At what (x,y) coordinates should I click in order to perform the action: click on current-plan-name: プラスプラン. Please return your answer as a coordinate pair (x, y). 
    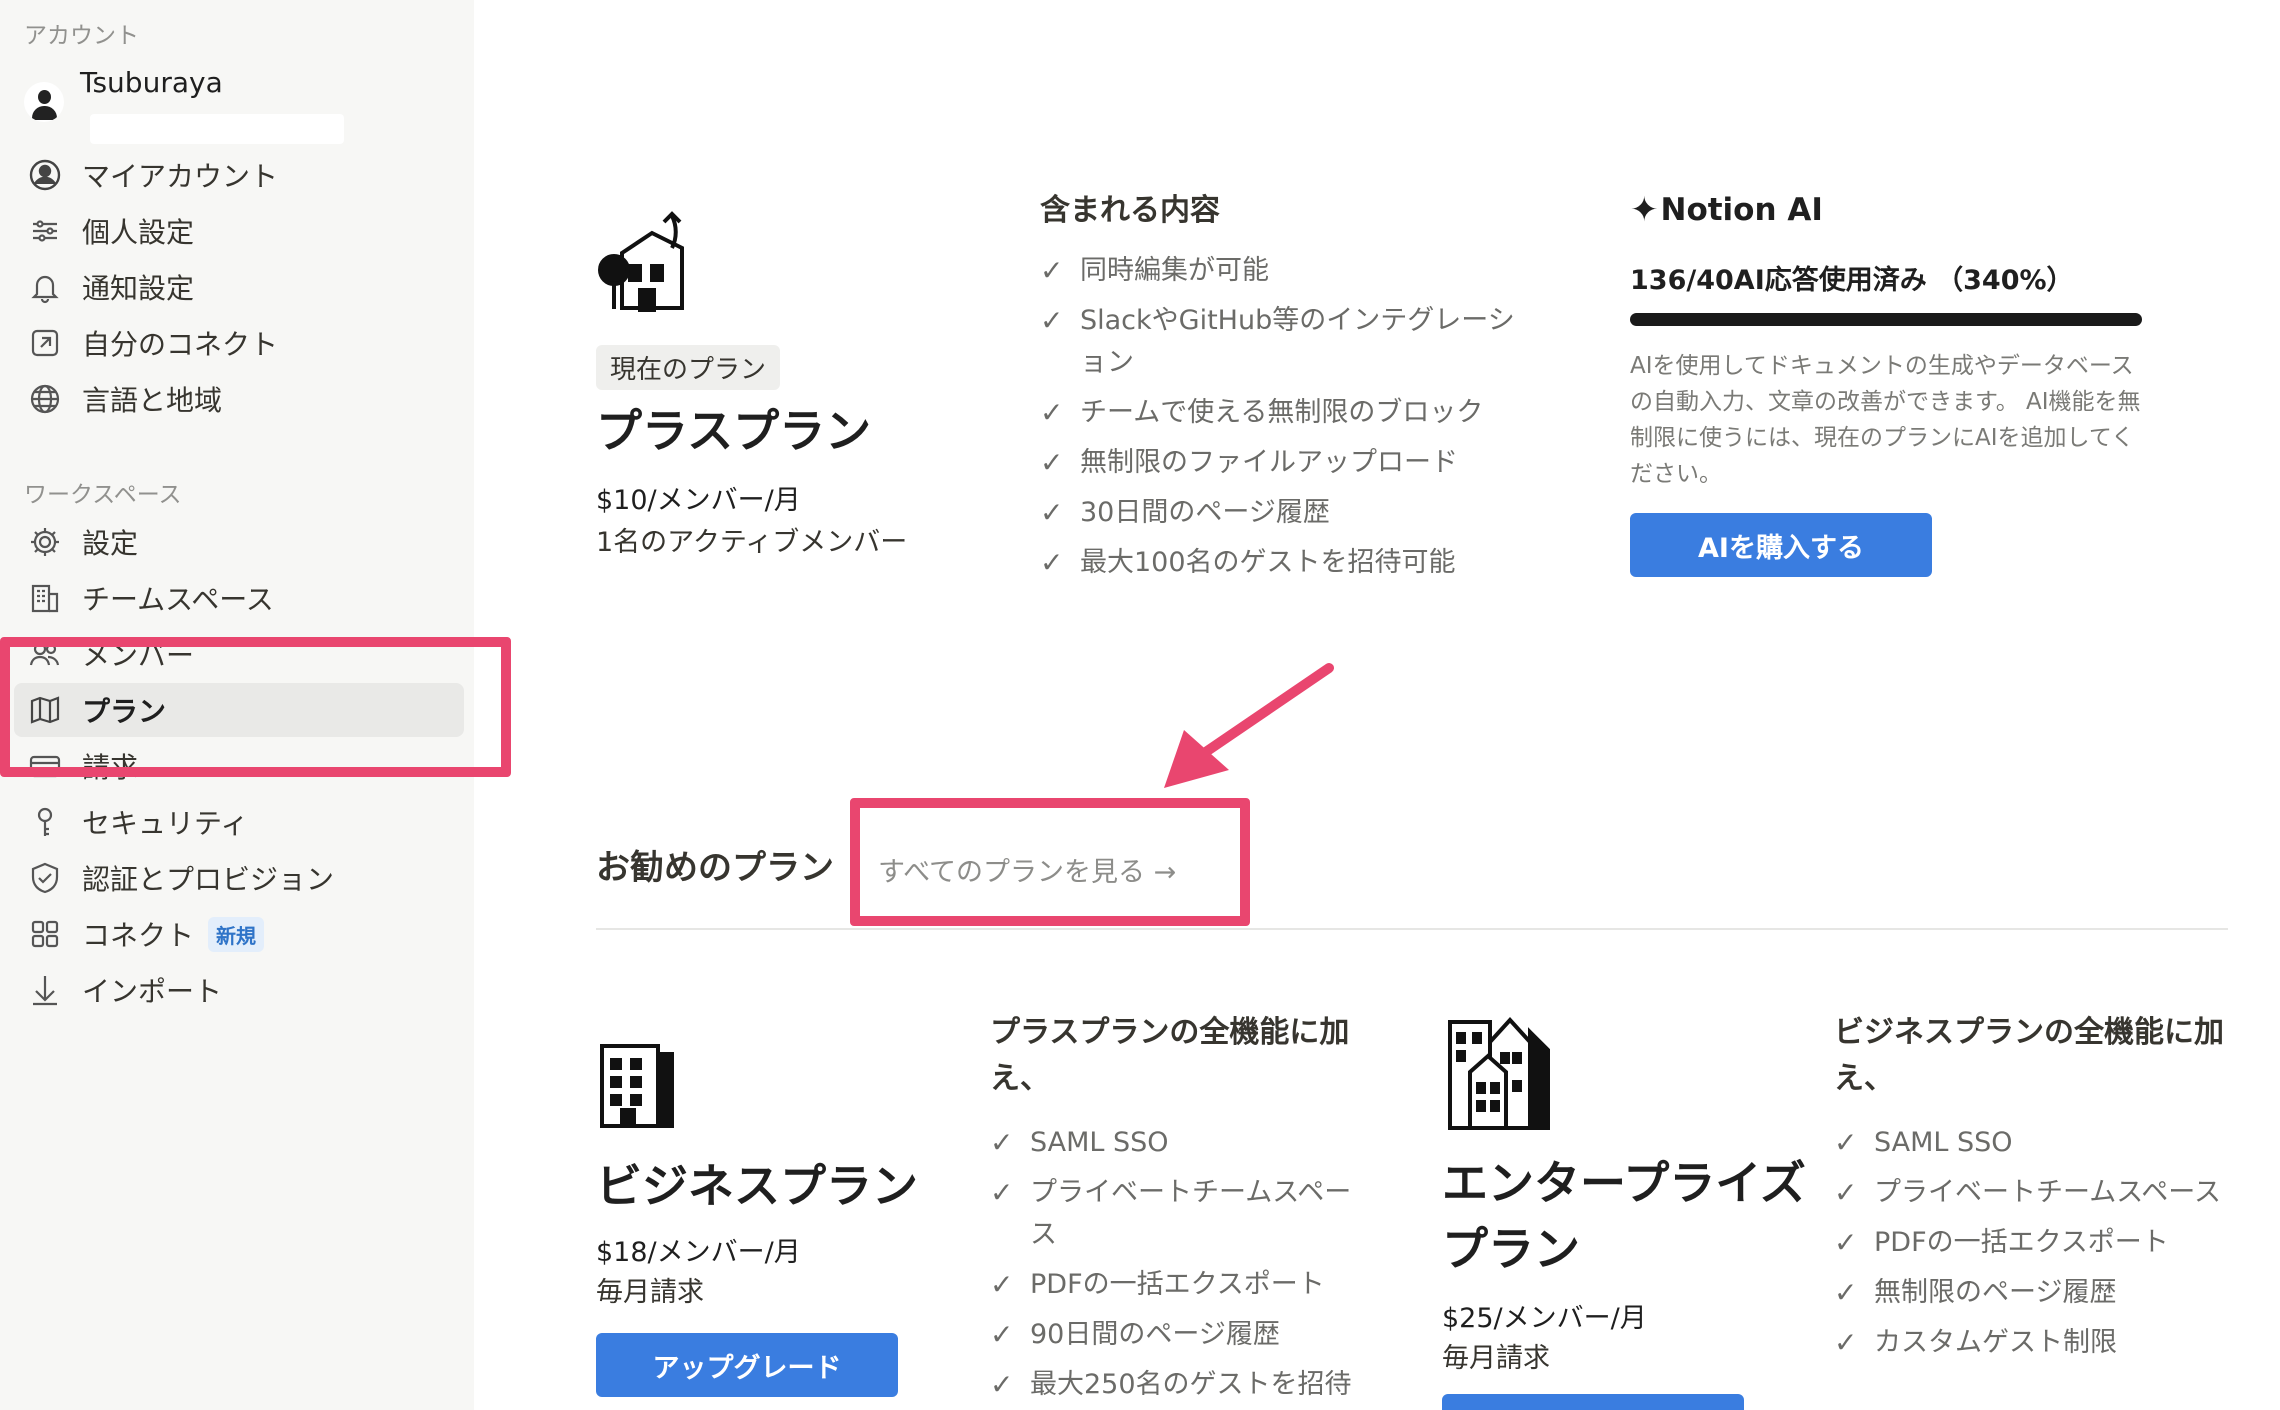
    Looking at the image, I should click on (734, 431).